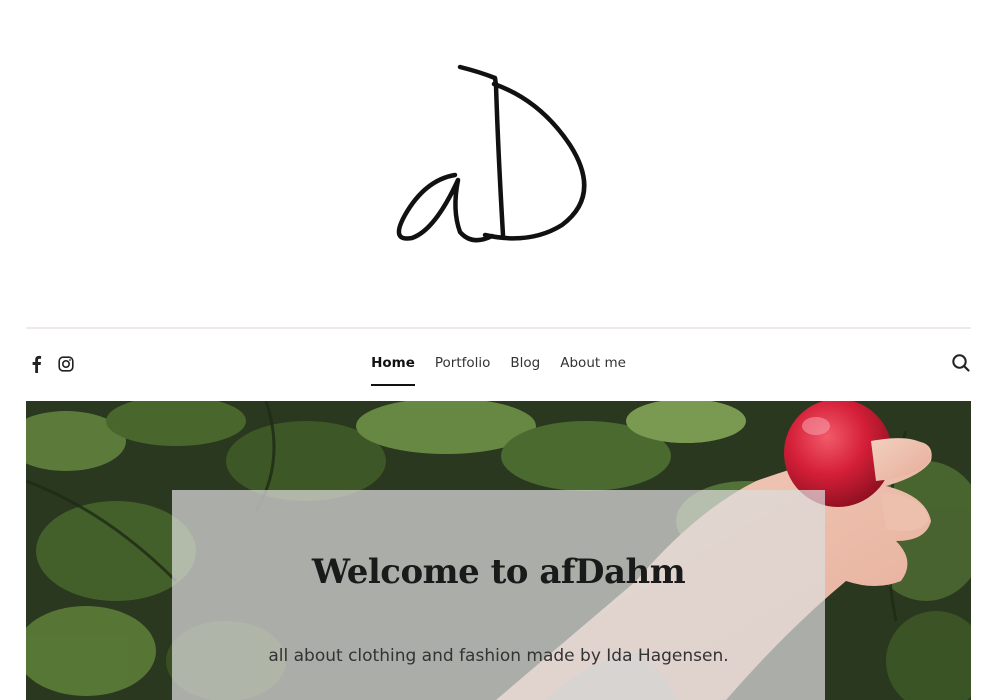  I want to click on nav-item-blog: Blog, so click(525, 362).